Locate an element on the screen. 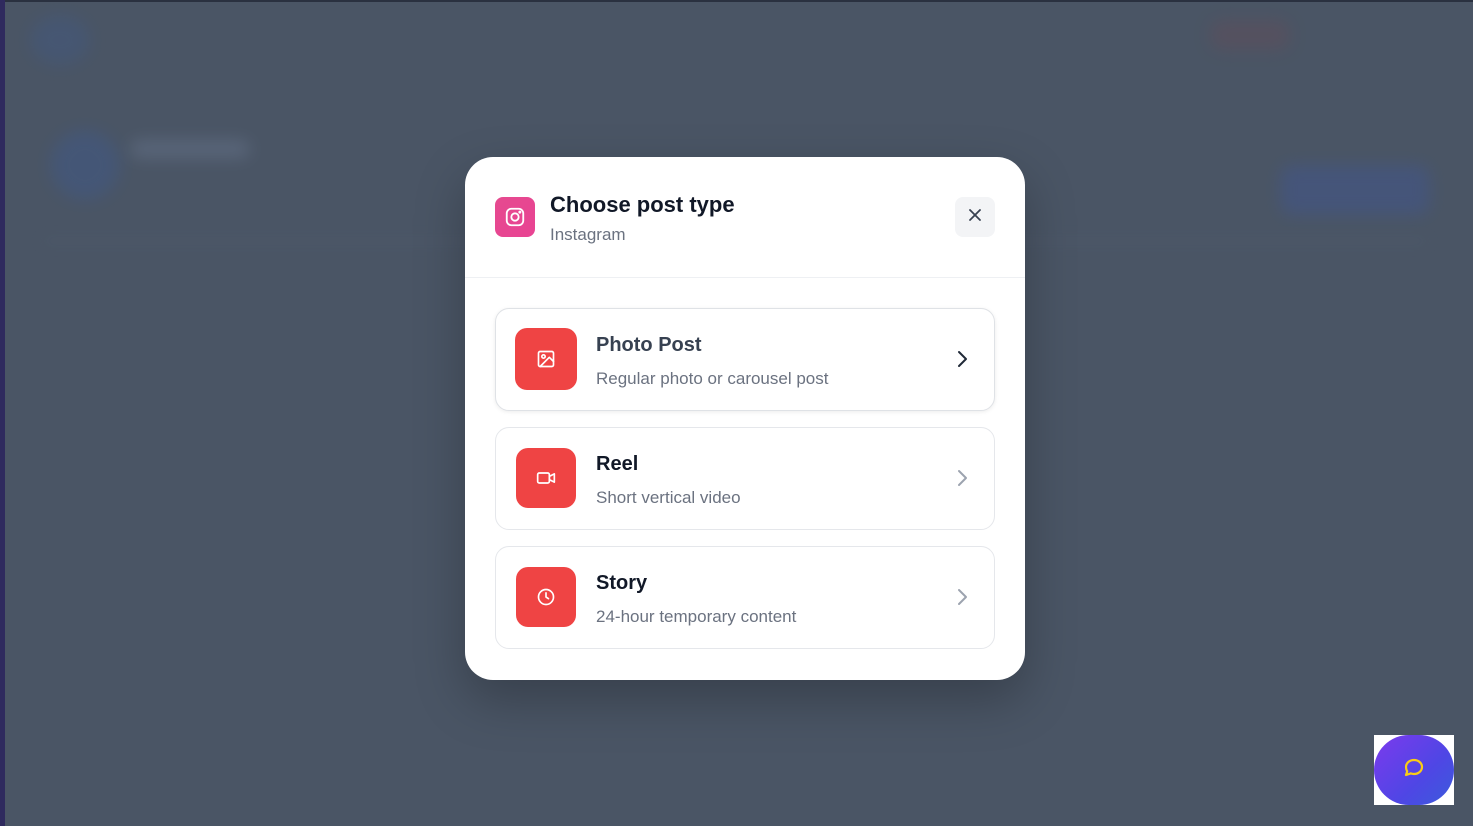  image-icon is located at coordinates (546, 359).